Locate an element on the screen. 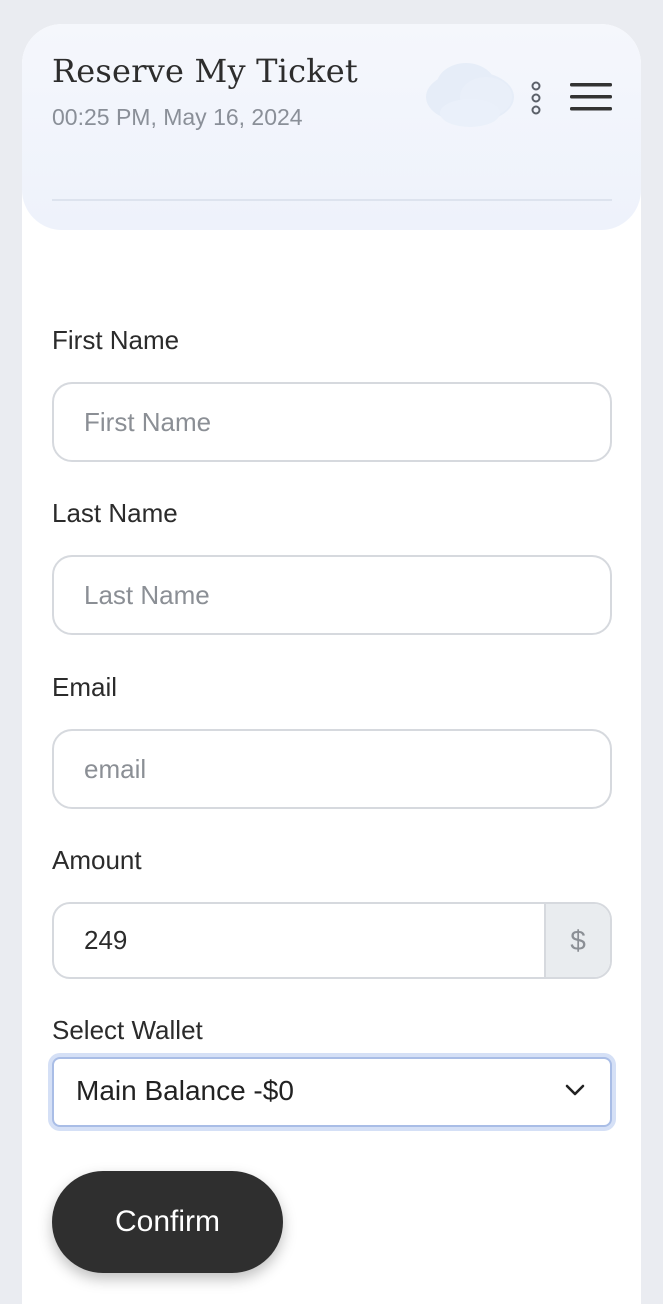 The width and height of the screenshot is (663, 1304). header-divider is located at coordinates (332, 200).